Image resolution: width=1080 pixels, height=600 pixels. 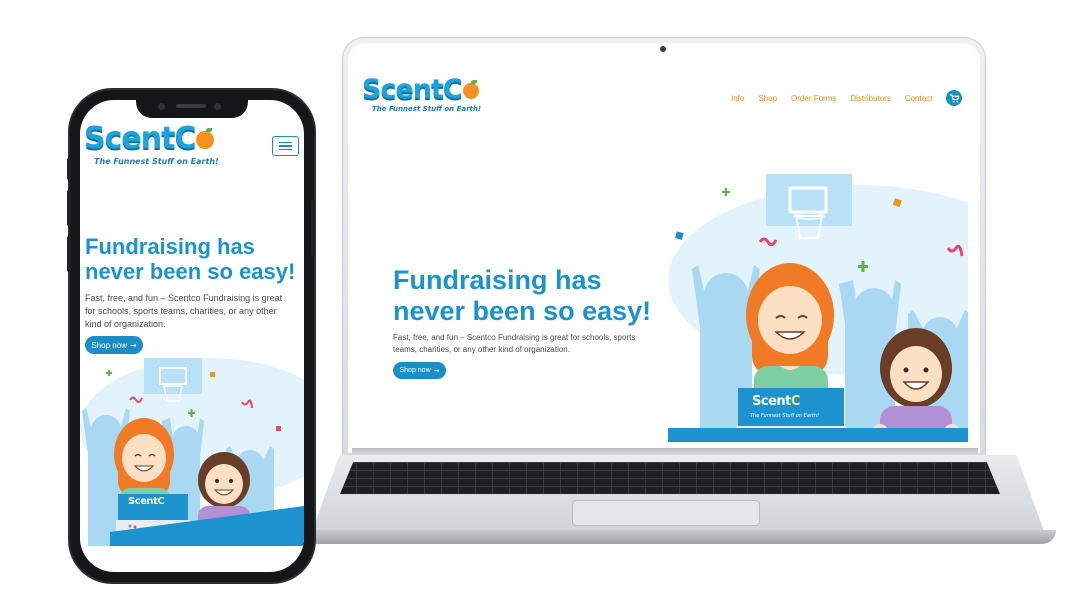 I want to click on hero-title: Fundraising has never been so easy!, so click(x=522, y=296).